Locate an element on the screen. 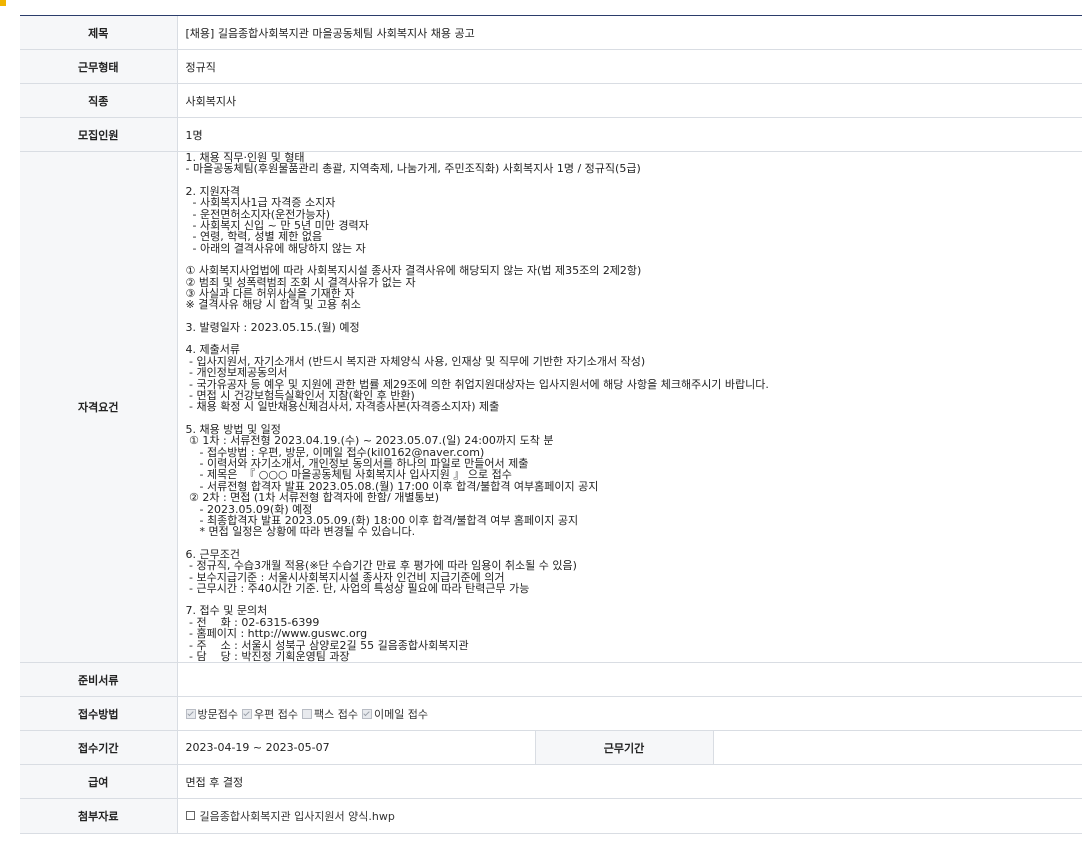 This screenshot has height=868, width=1082. row-job-type: 직종 사회복지사 is located at coordinates (551, 100).